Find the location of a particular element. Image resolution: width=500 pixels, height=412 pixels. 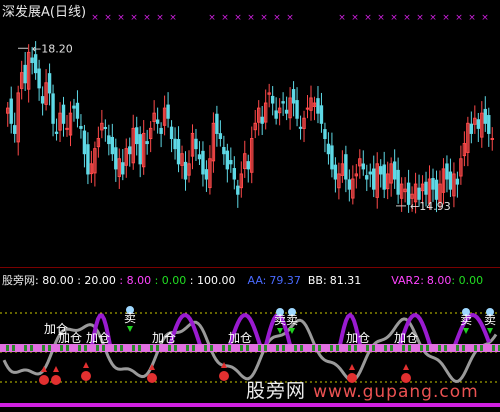

indicator-name: 股旁网 is located at coordinates (18, 280).